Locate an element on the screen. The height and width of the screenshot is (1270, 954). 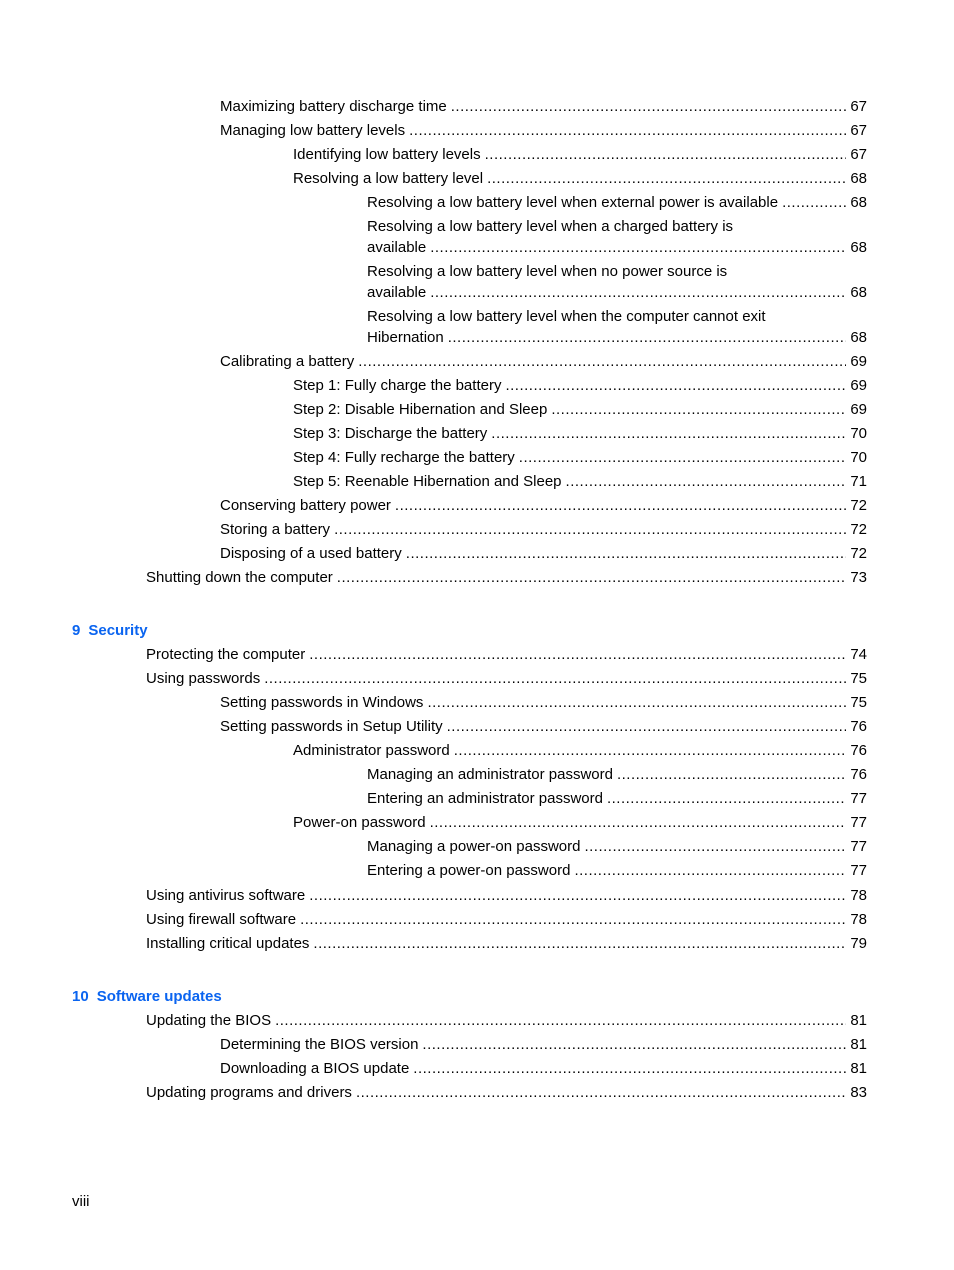
toc-entry: Managing low battery levels 67 is located at coordinates (543, 131).